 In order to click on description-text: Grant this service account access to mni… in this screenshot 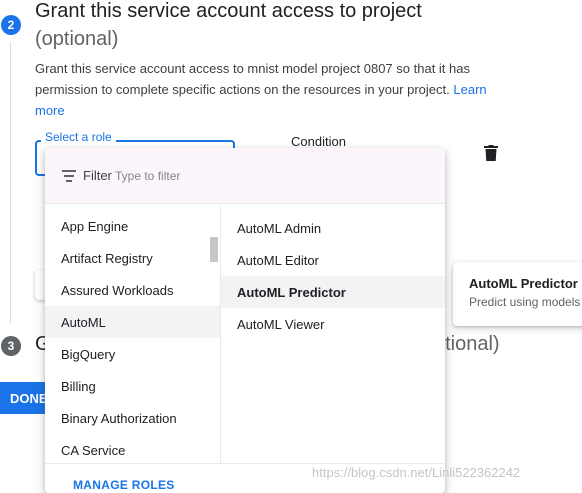, I will do `click(252, 79)`.